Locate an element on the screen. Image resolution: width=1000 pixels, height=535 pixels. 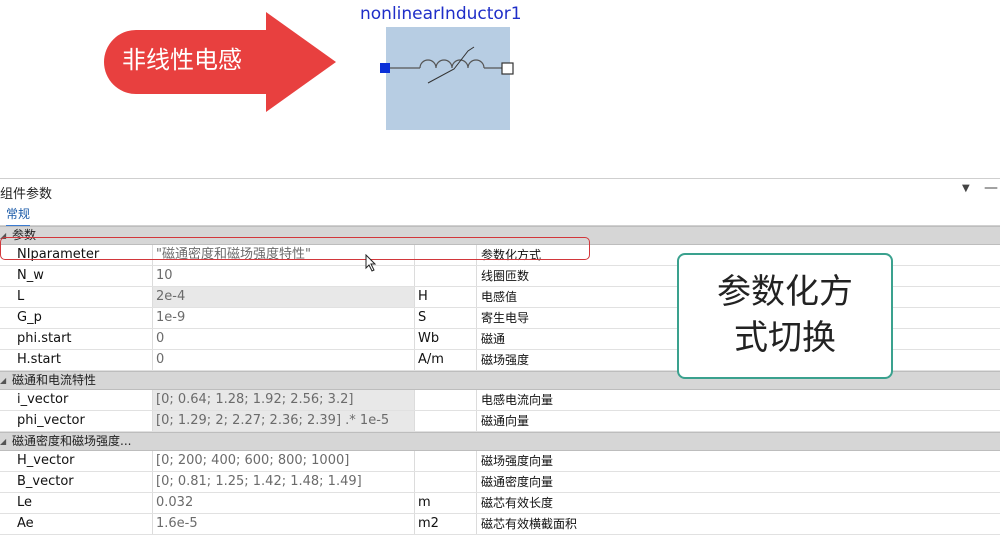
tab-general: 常规 is located at coordinates (18, 216).